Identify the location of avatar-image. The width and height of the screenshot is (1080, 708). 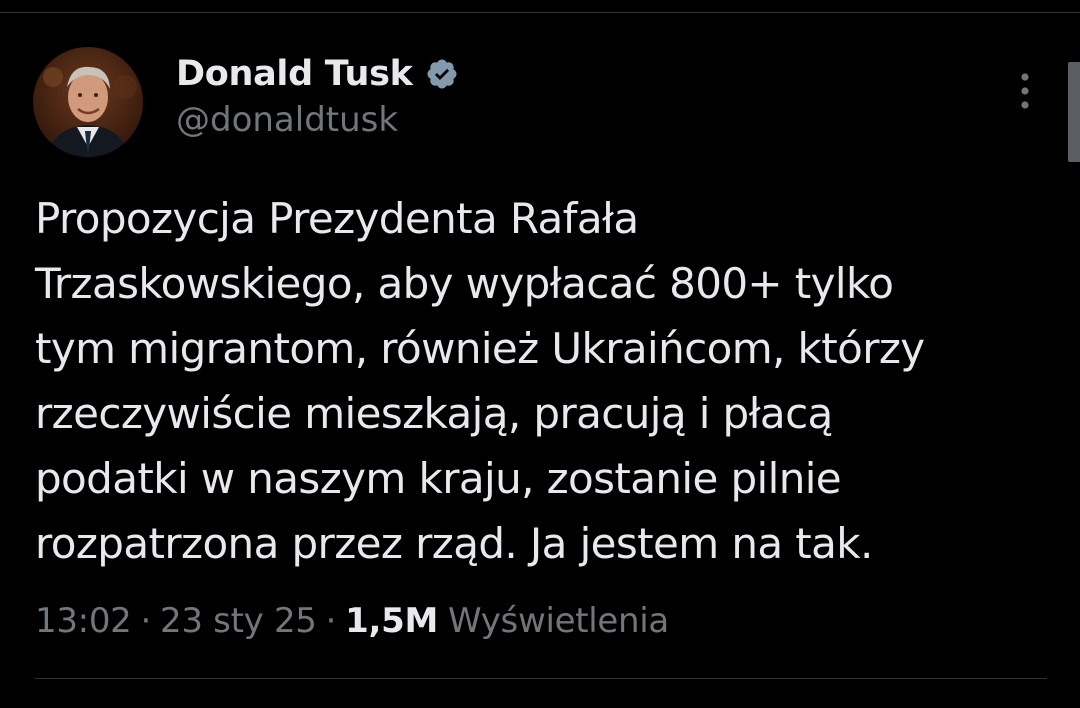
(88, 102).